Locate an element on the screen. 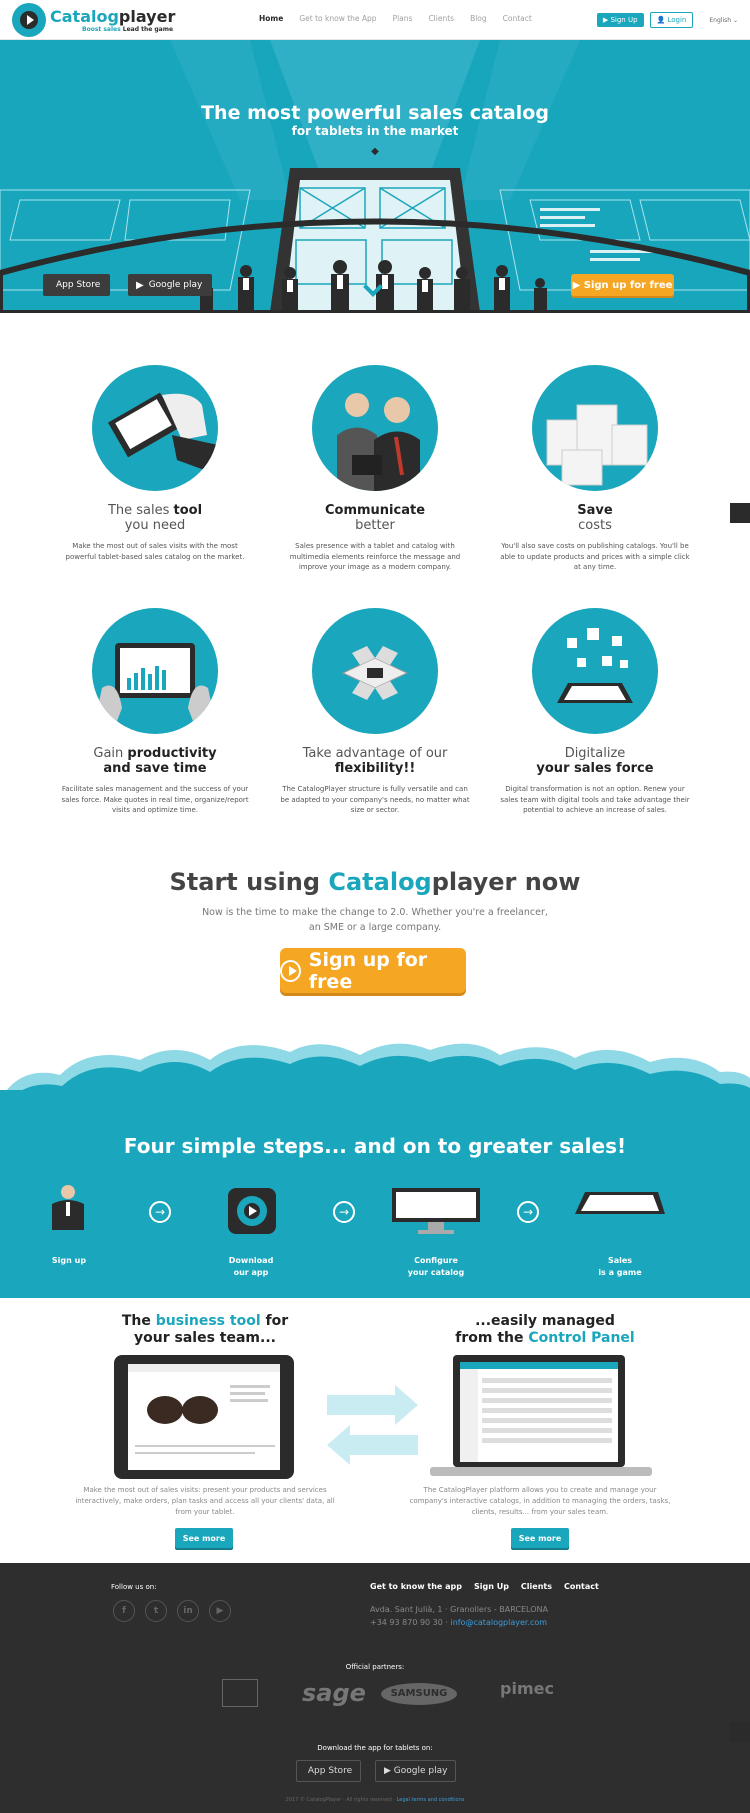 The width and height of the screenshot is (750, 1813). feature-title-bold: Communicate is located at coordinates (375, 510).